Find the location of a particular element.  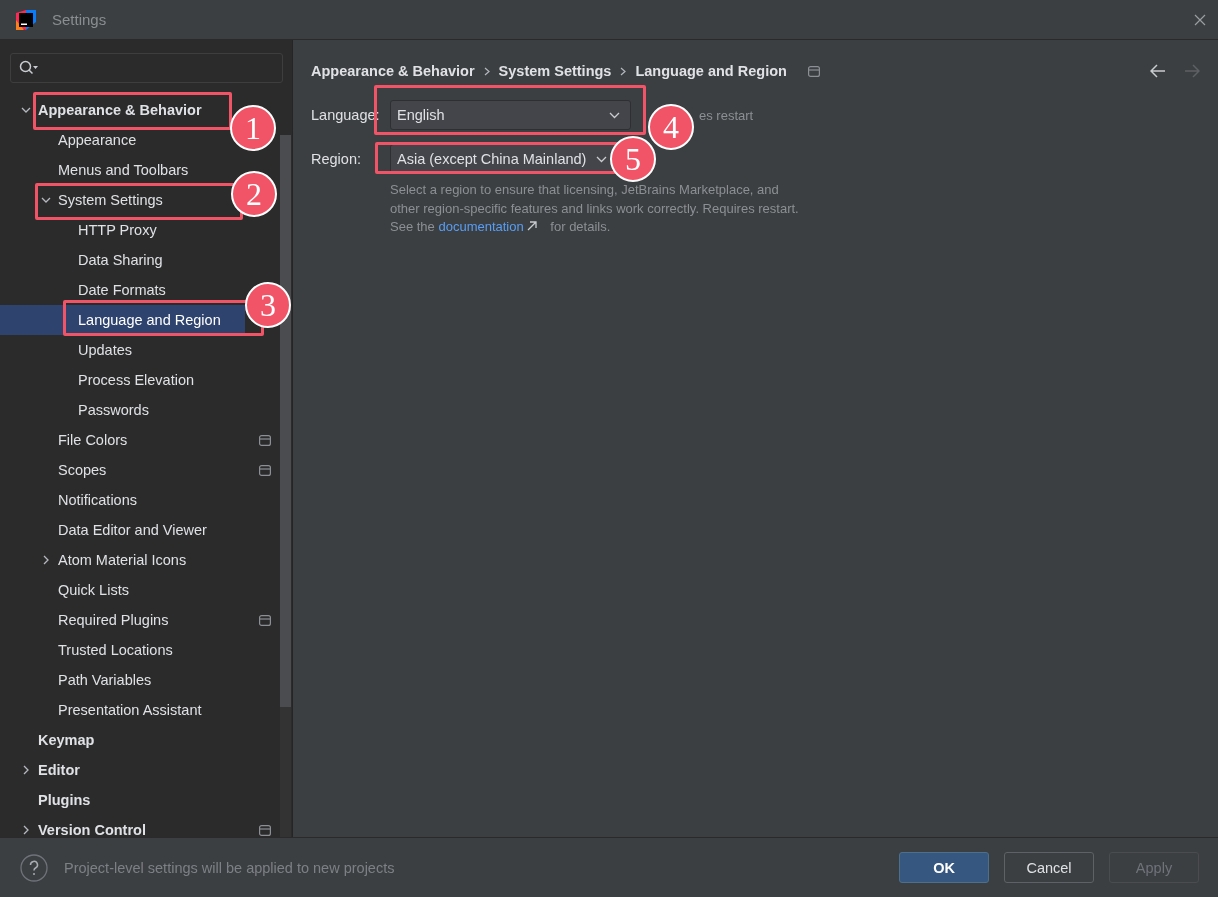

breadcrumb-item: Language and Region is located at coordinates (711, 71).